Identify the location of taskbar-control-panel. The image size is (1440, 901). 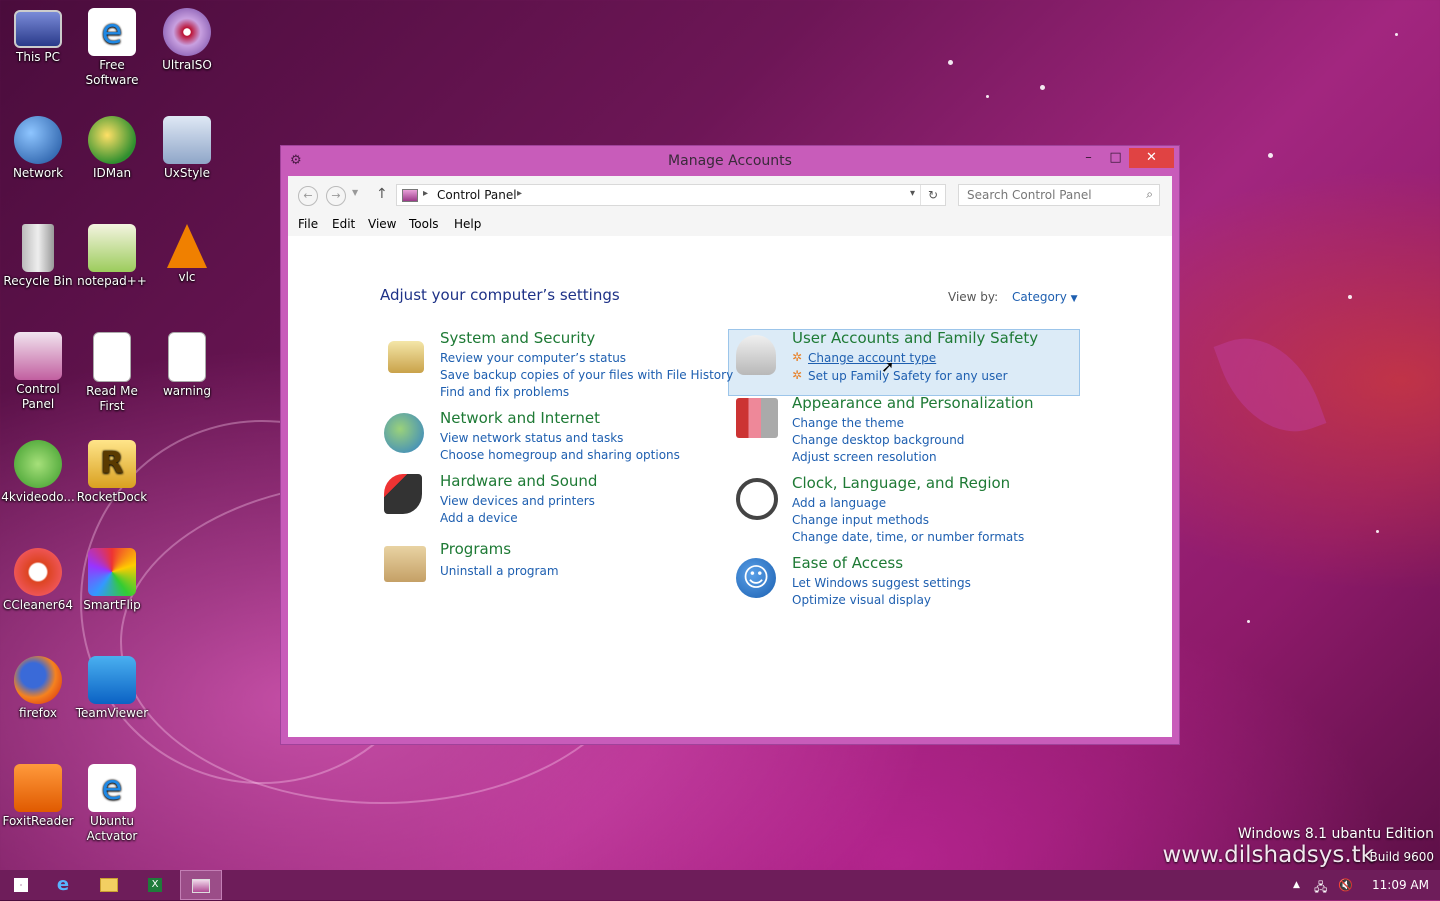
(201, 885).